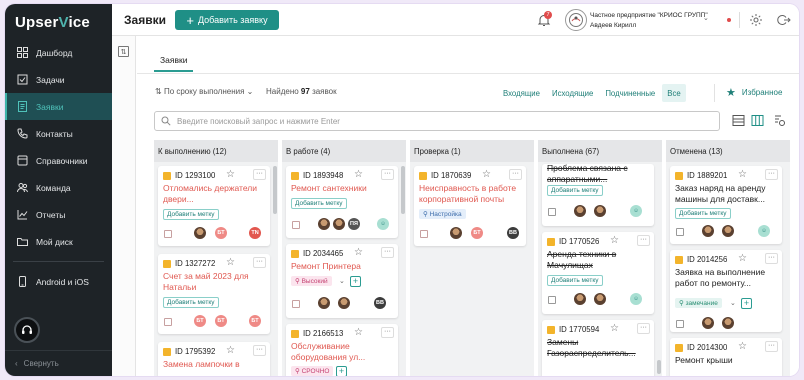 This screenshot has height=380, width=804. Describe the element at coordinates (630, 93) in the screenshot. I see `filter-subordinates: Подчиненные` at that location.